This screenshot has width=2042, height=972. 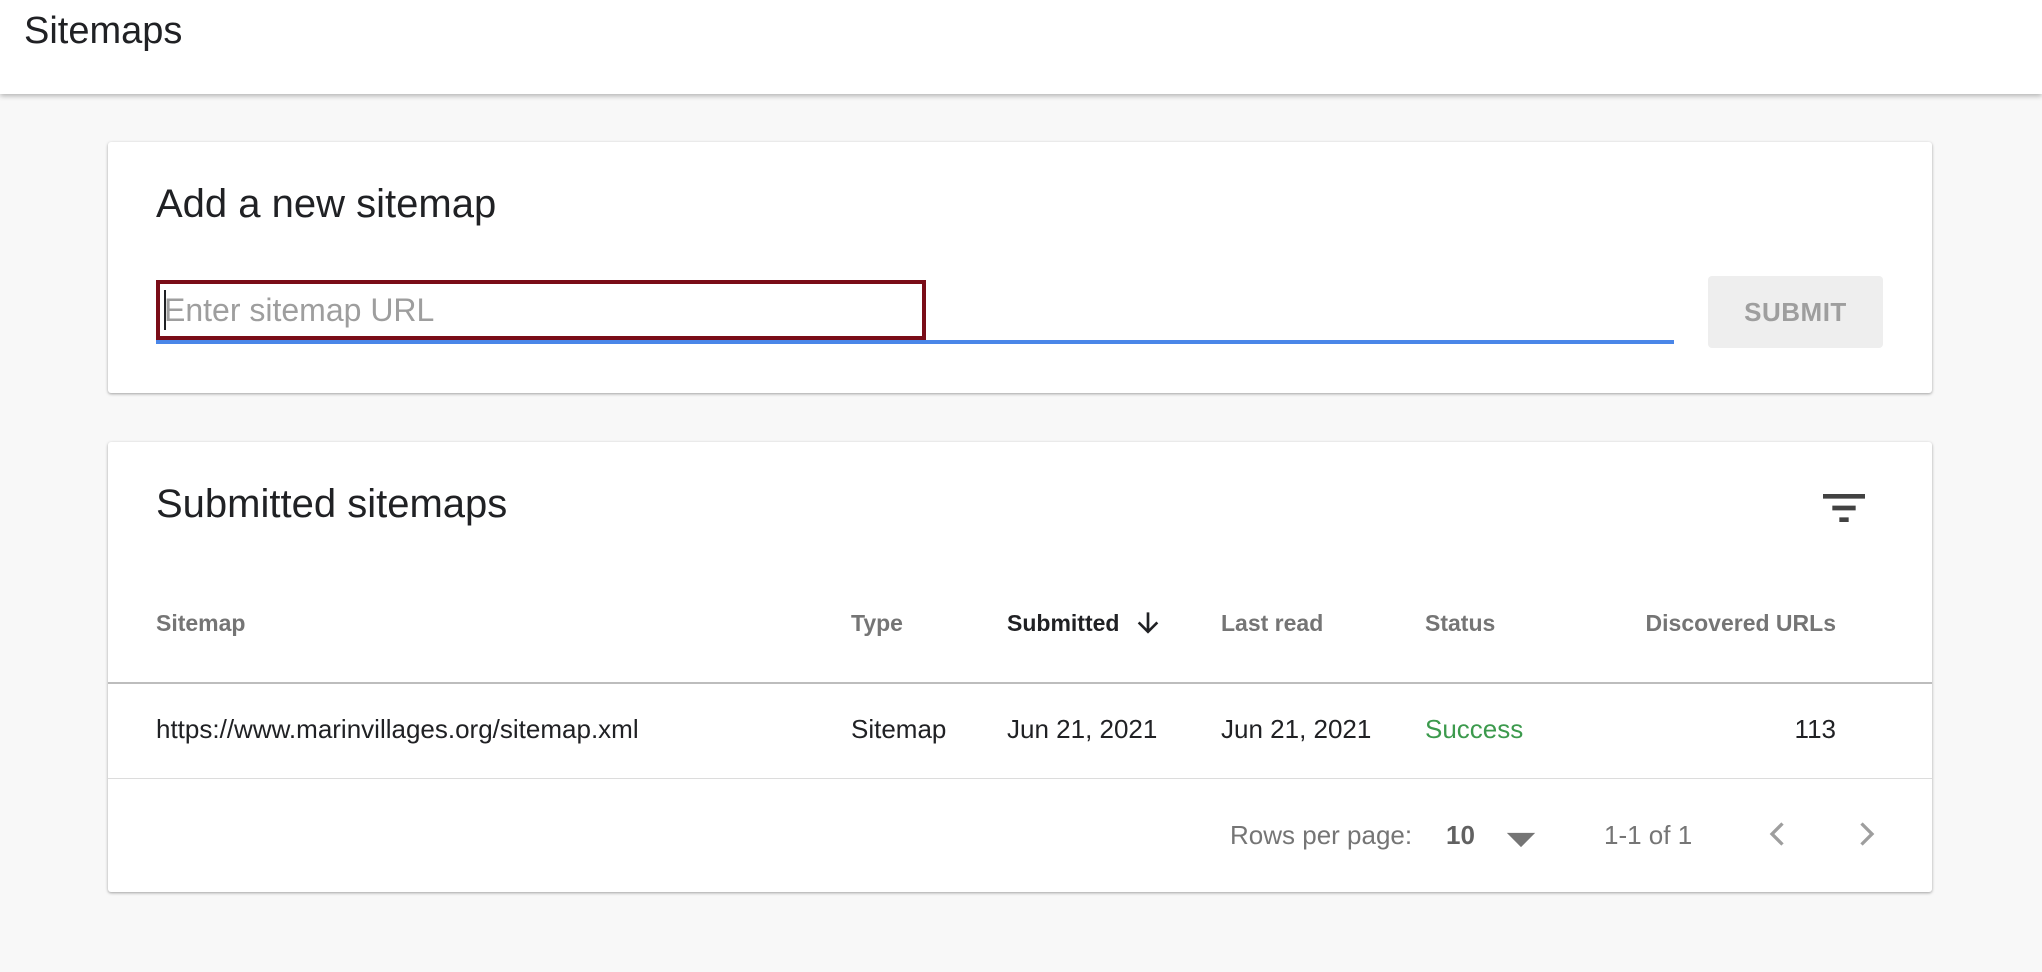 What do you see at coordinates (1474, 729) in the screenshot?
I see `cell-status: Success` at bounding box center [1474, 729].